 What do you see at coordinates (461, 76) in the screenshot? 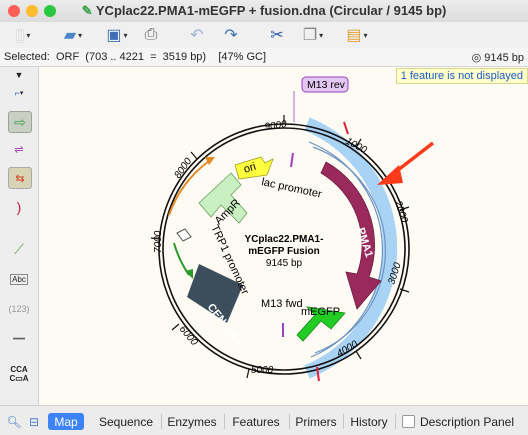
I see `hidden-feature-notice: 1 feature is not displayed` at bounding box center [461, 76].